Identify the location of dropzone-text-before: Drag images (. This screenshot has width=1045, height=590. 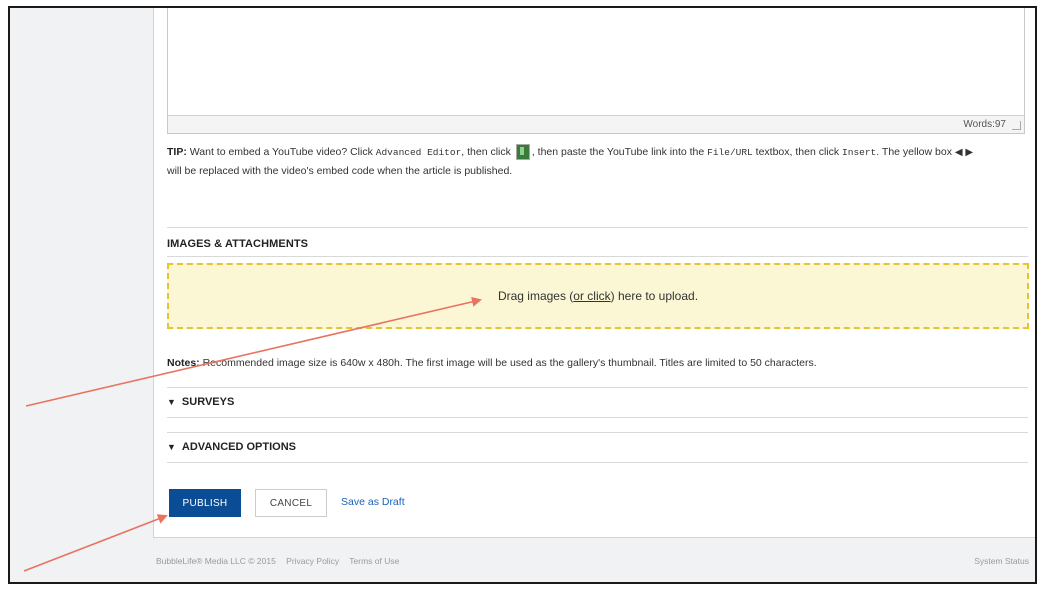
(535, 296).